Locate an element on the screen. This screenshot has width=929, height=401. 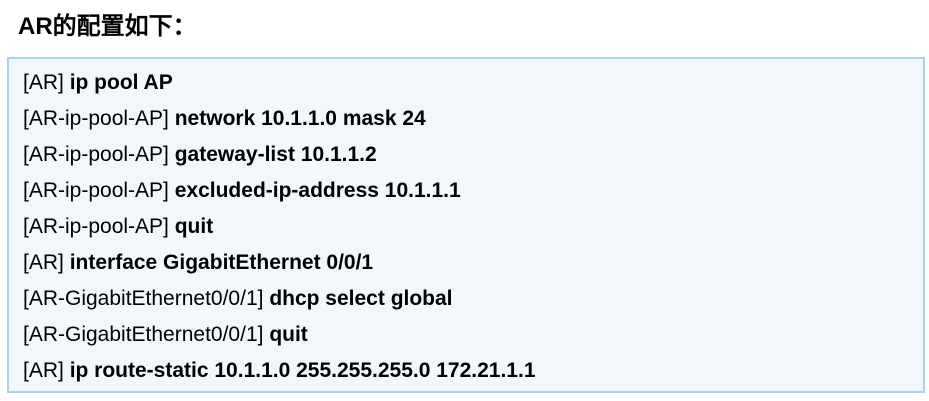
page-title: AR的配置如下： is located at coordinates (107, 26).